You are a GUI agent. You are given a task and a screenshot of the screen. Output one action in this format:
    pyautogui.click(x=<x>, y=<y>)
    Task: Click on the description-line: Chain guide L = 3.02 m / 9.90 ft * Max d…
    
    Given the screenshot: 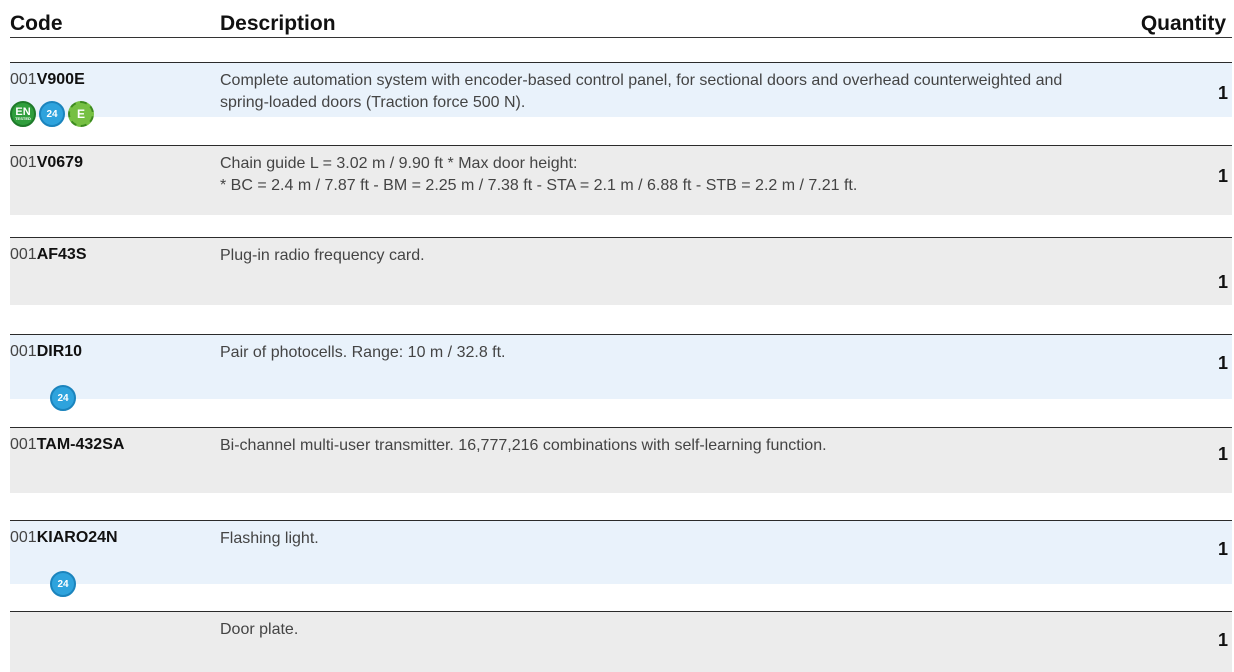 What is the action you would take?
    pyautogui.click(x=399, y=163)
    